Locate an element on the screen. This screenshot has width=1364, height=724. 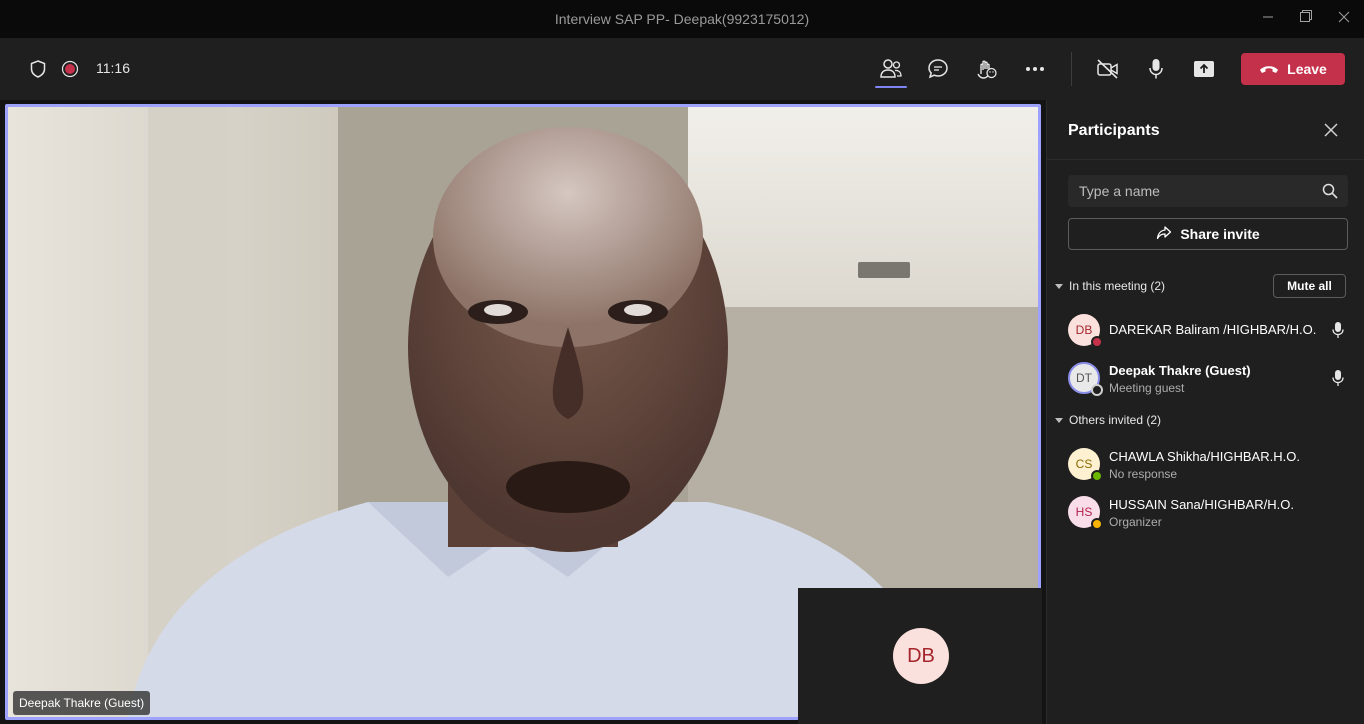
leave-button: Leave is located at coordinates (1293, 69).